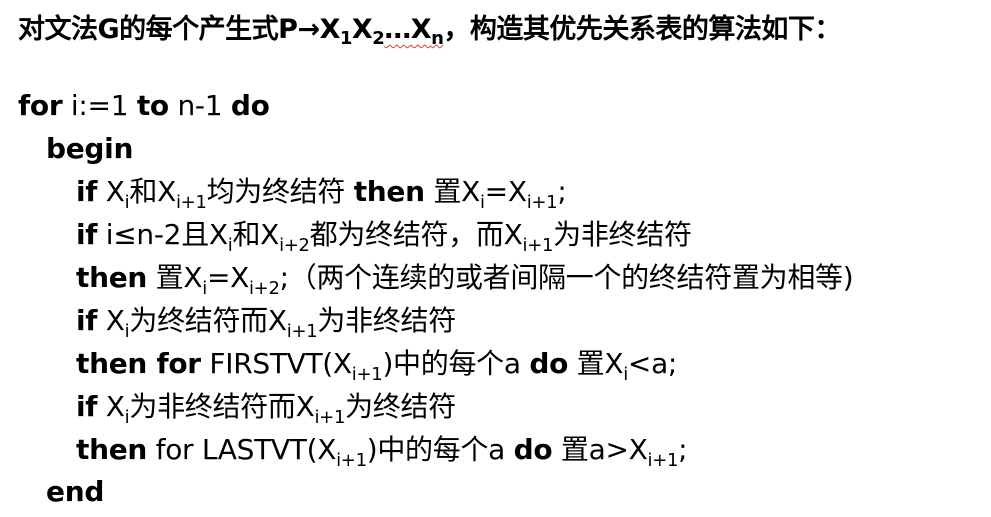 The height and width of the screenshot is (517, 991). Describe the element at coordinates (400, 406) in the screenshot. I see `code-text: 为终结符` at that location.